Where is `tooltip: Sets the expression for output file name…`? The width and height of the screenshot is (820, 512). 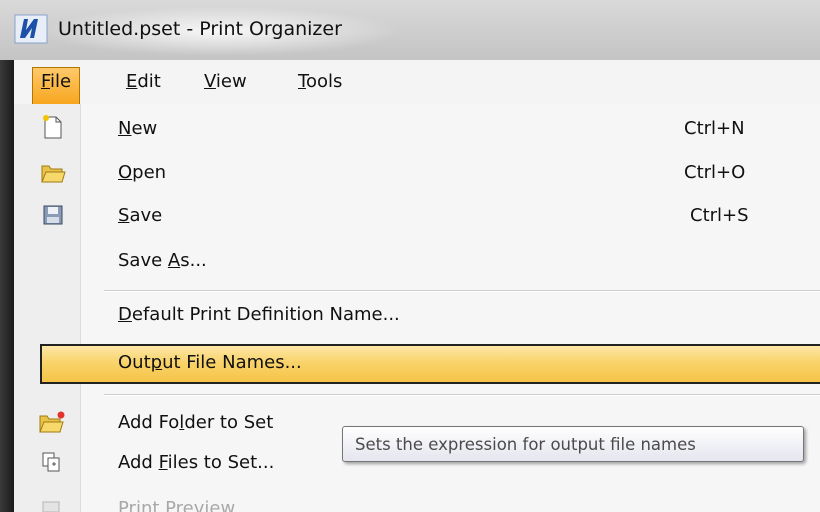 tooltip: Sets the expression for output file name… is located at coordinates (573, 444).